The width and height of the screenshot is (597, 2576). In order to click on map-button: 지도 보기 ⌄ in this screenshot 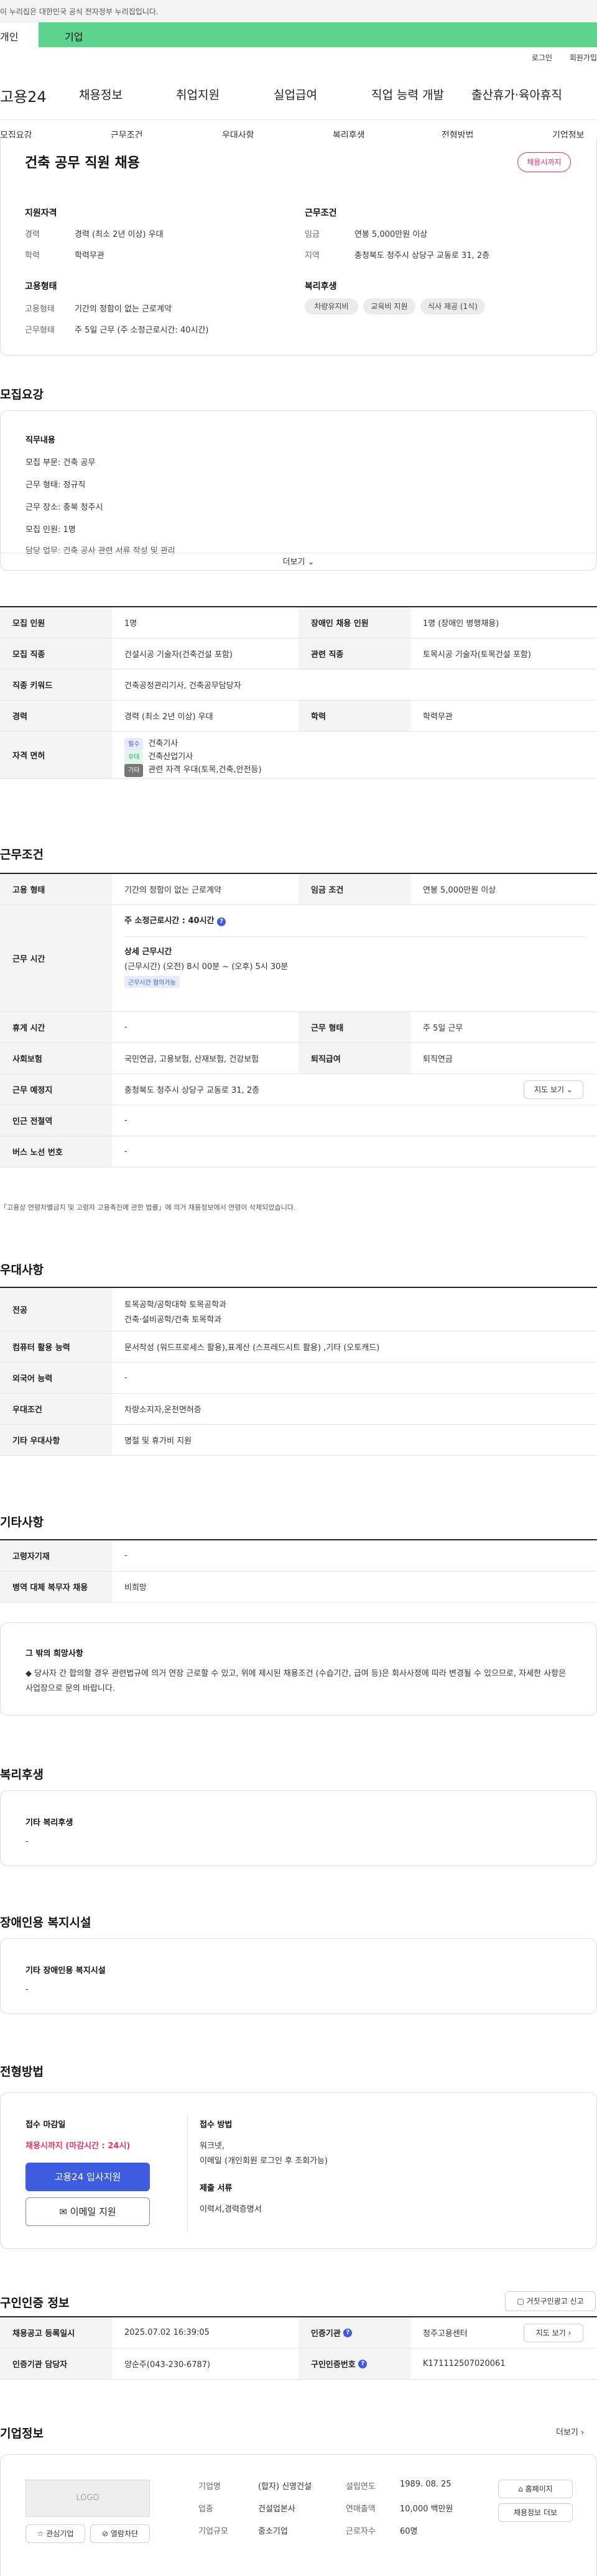, I will do `click(553, 1089)`.